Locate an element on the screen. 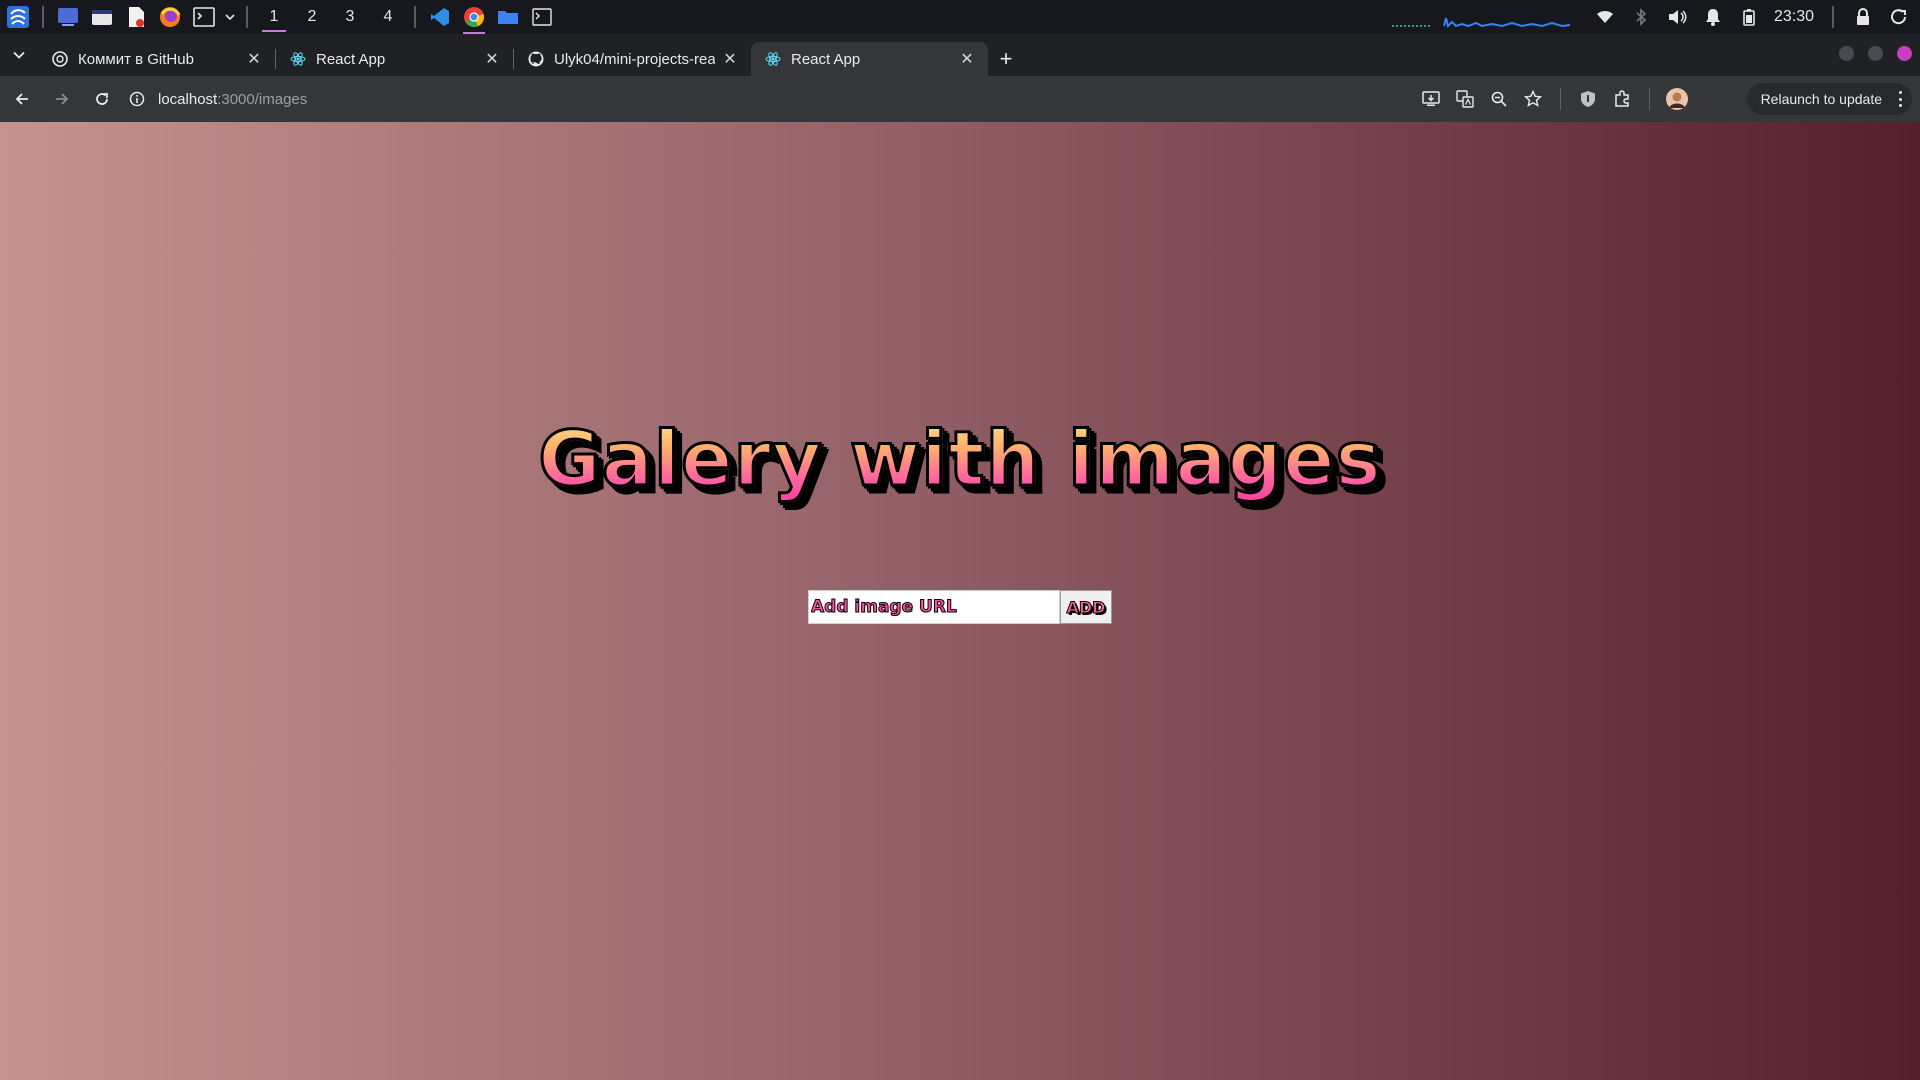 The image size is (1920, 1080). tab-react-app-active: React App ✕ is located at coordinates (869, 59).